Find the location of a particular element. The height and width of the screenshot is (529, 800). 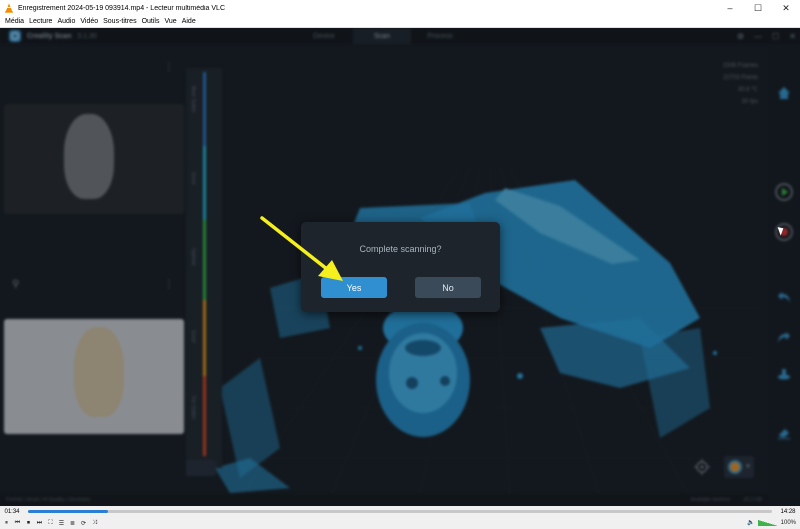

menu-outils: Outils is located at coordinates (151, 21).